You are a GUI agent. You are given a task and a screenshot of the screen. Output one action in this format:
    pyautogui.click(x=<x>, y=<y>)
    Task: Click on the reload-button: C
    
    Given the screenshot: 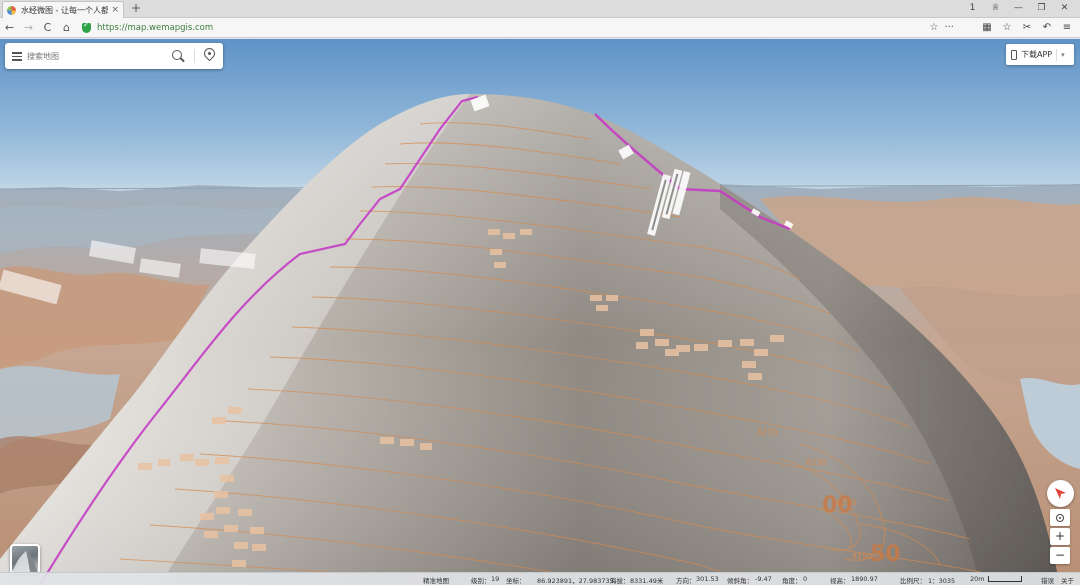 What is the action you would take?
    pyautogui.click(x=47, y=28)
    